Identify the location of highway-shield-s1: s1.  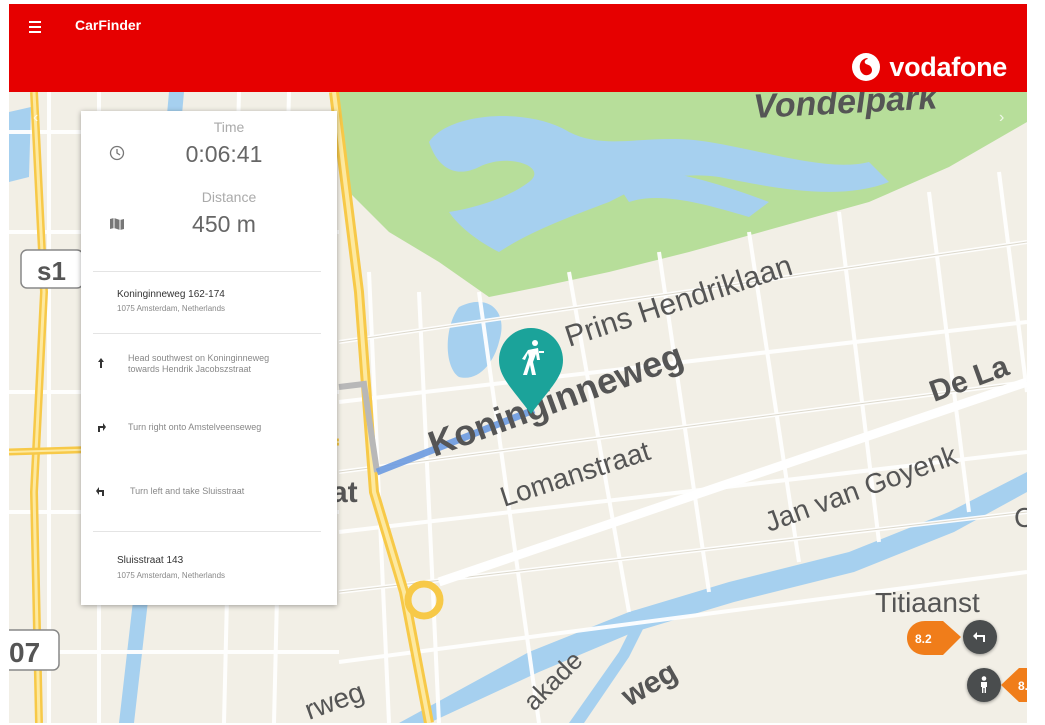
(52, 269).